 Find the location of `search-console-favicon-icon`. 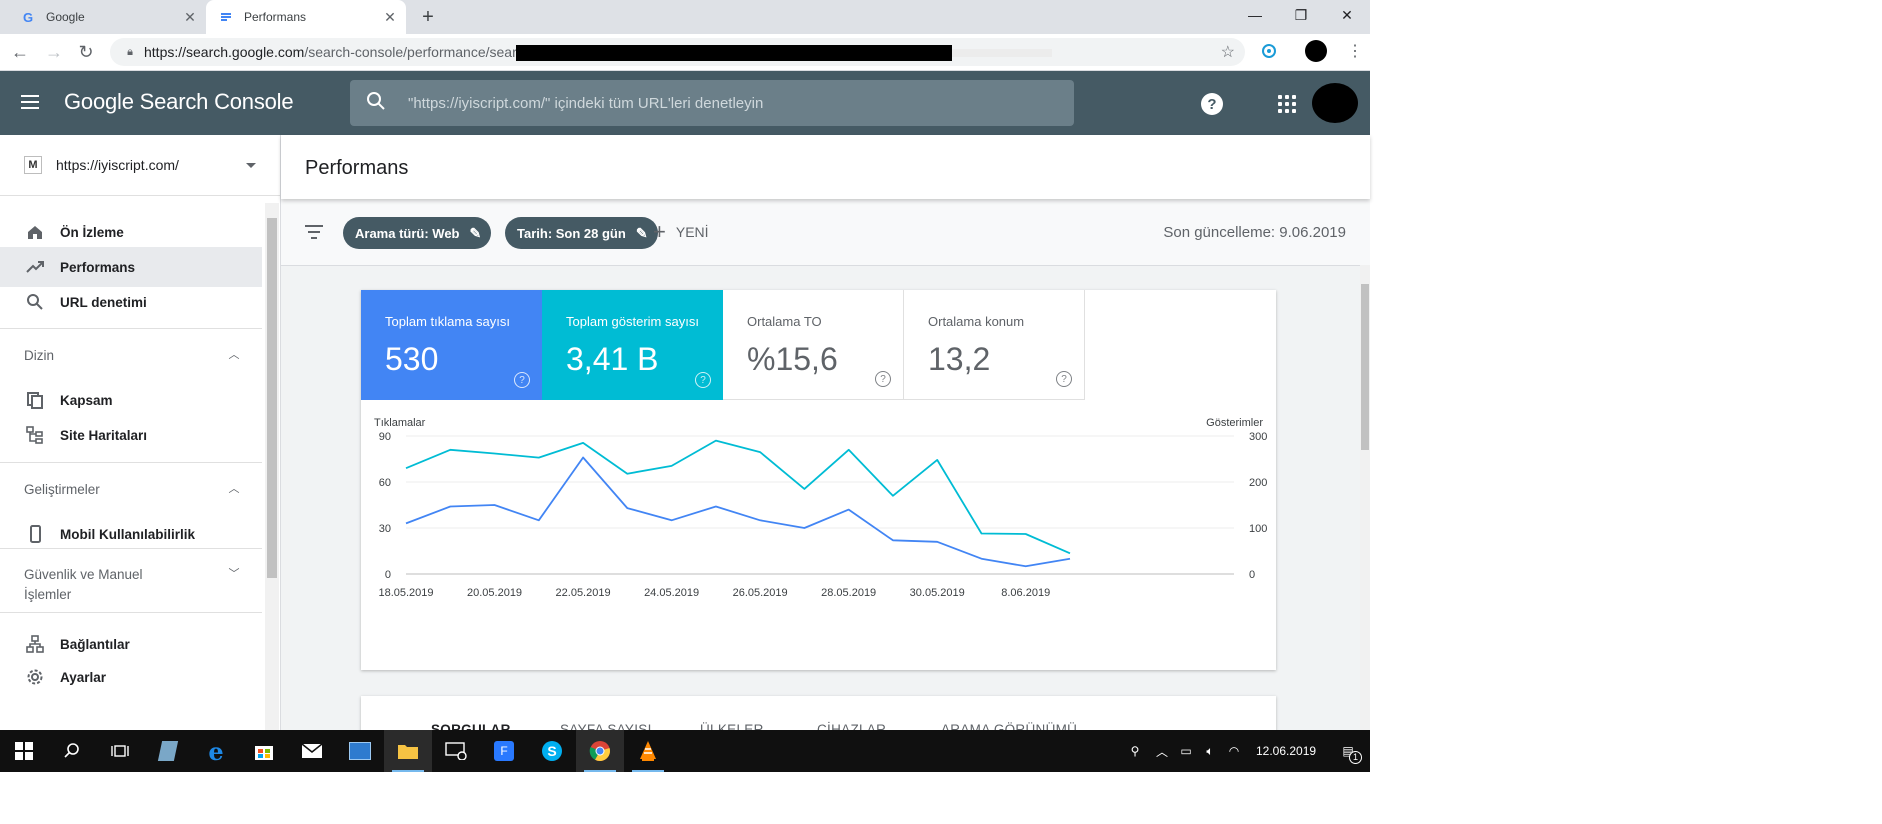

search-console-favicon-icon is located at coordinates (226, 17).